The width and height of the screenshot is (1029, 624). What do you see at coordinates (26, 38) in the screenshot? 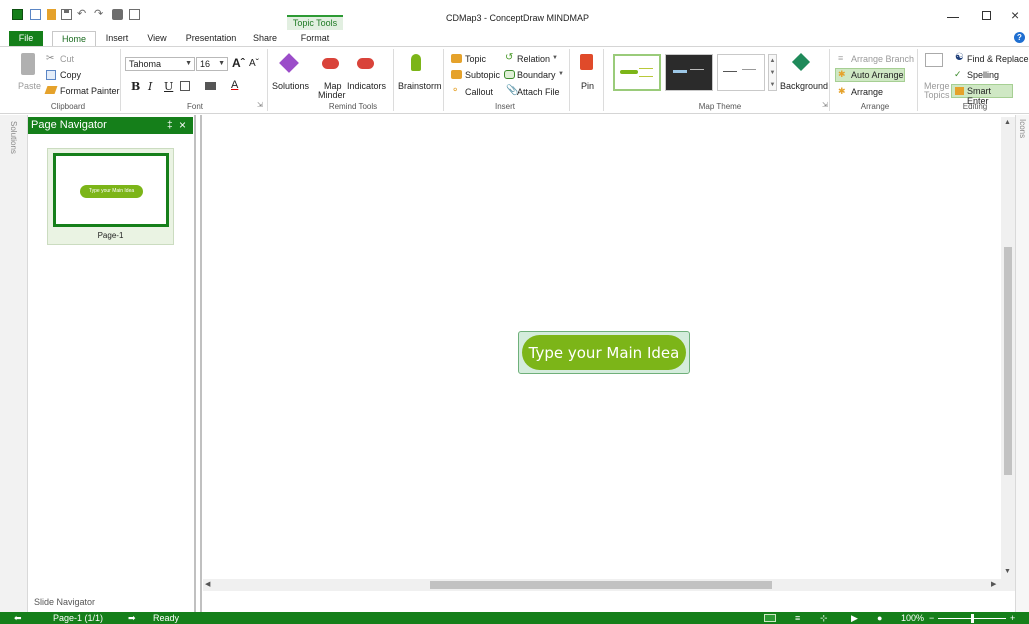
I see `tab-file: File` at bounding box center [26, 38].